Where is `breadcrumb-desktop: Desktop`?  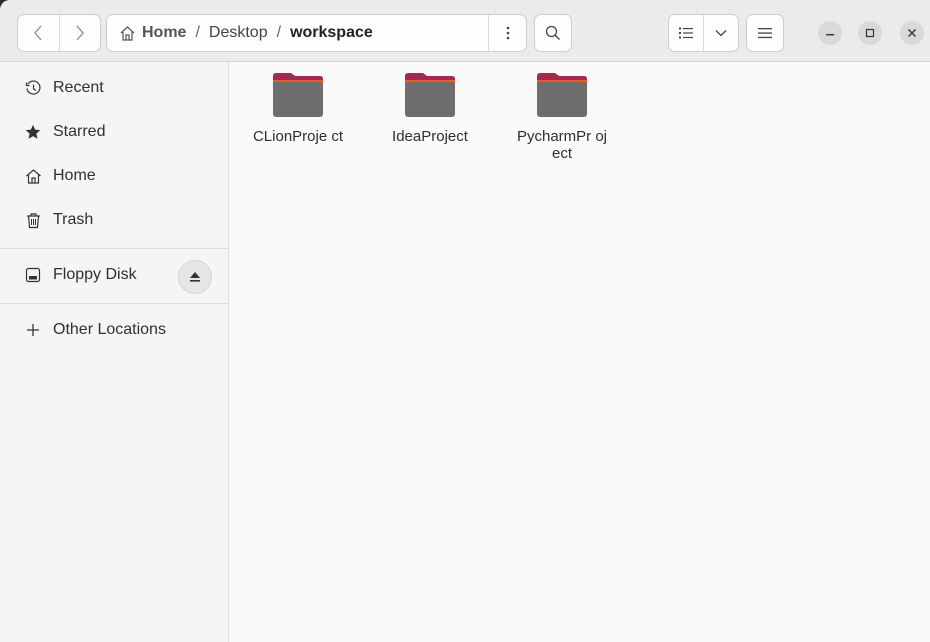 breadcrumb-desktop: Desktop is located at coordinates (238, 33).